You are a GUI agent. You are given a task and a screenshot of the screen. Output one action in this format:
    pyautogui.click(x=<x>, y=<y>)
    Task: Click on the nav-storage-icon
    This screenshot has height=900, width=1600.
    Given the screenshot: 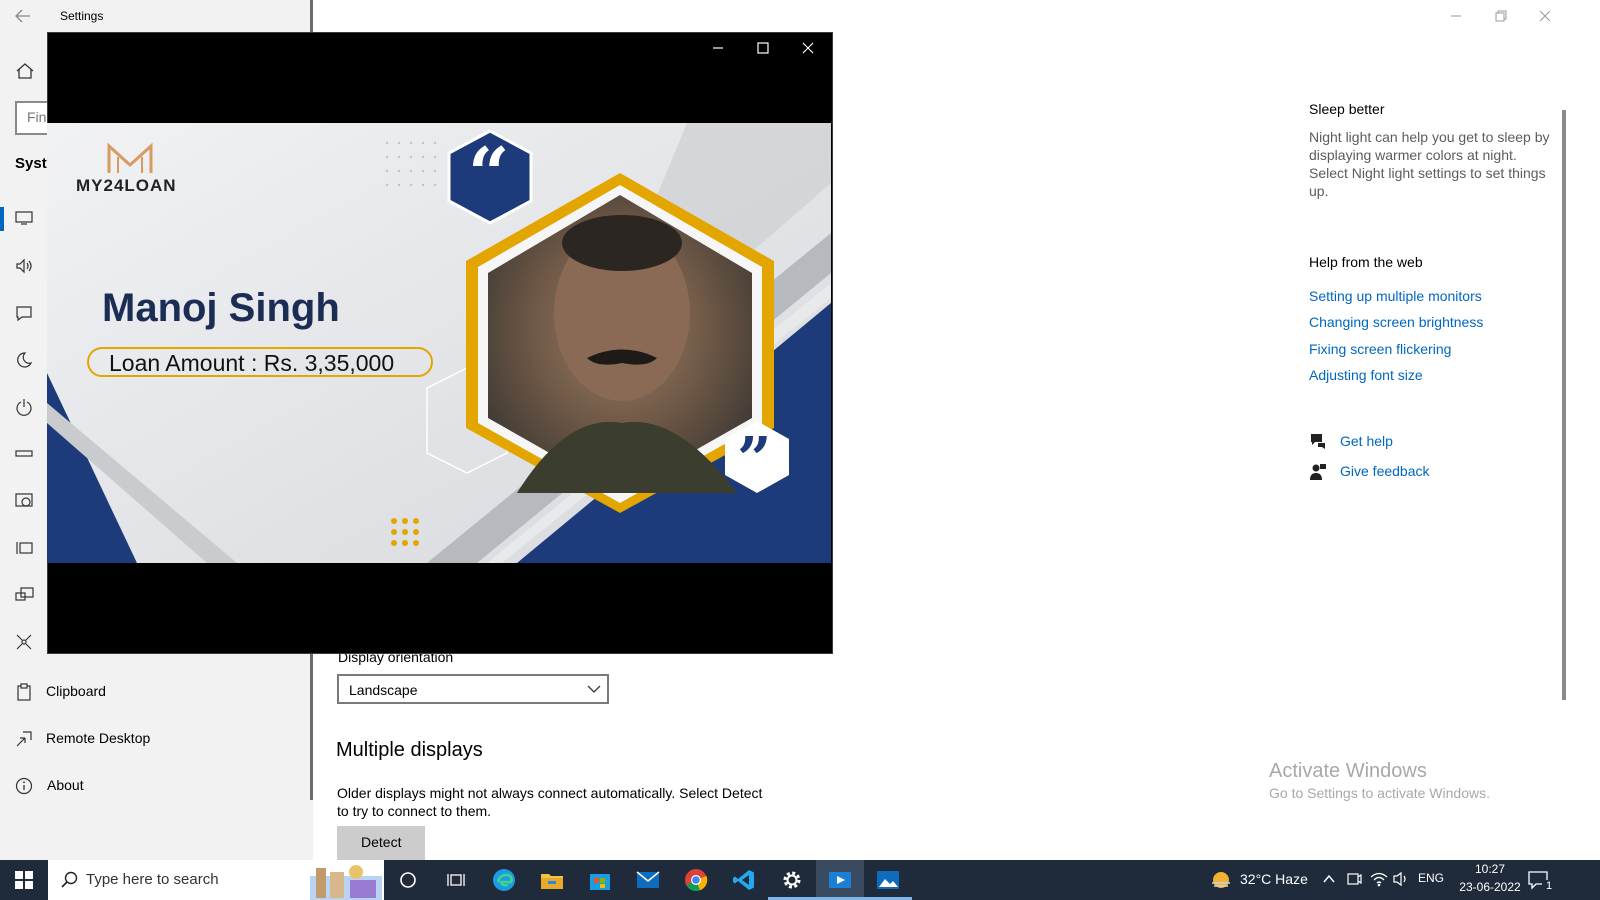 What is the action you would take?
    pyautogui.click(x=24, y=454)
    